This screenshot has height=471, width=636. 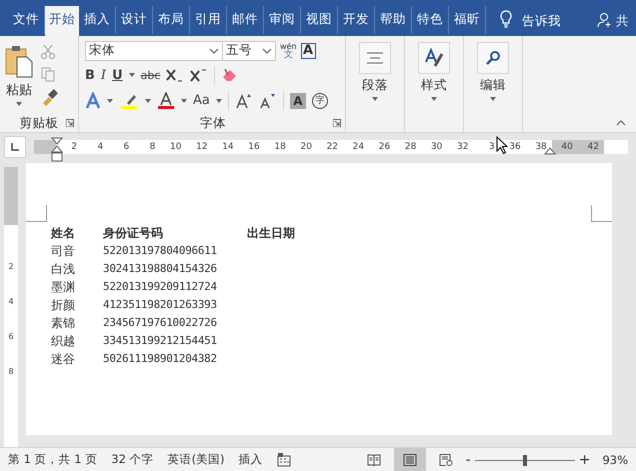 I want to click on enclose-characters-button: 字, so click(x=320, y=100).